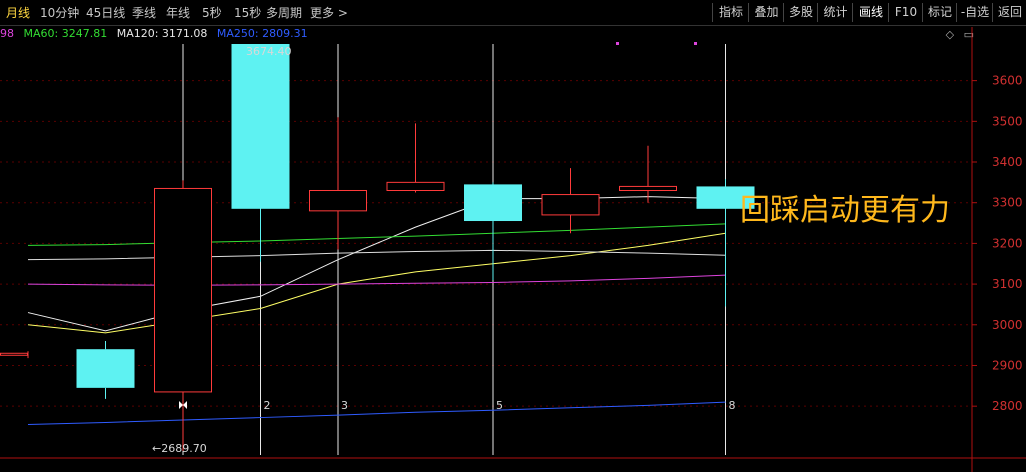 Image resolution: width=1026 pixels, height=472 pixels. Describe the element at coordinates (1007, 325) in the screenshot. I see `y-tick-label: 3000` at that location.